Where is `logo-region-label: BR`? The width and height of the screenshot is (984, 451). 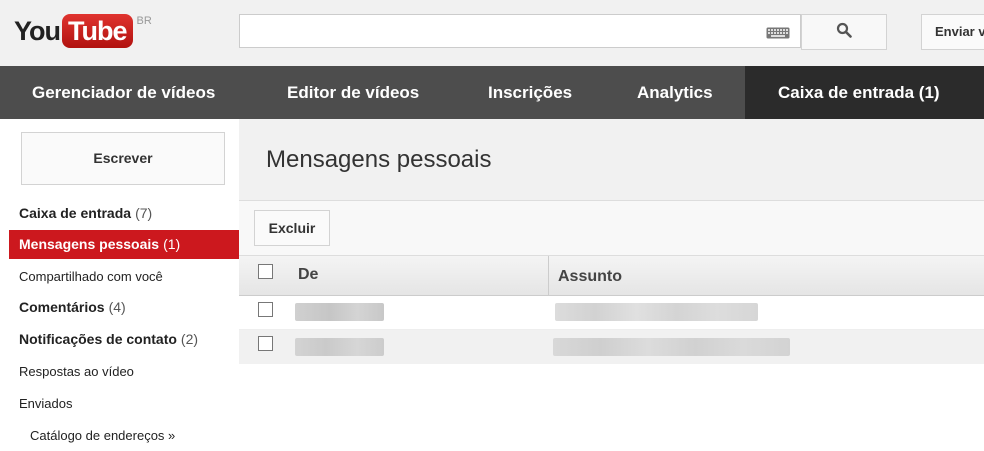
logo-region-label: BR is located at coordinates (144, 21).